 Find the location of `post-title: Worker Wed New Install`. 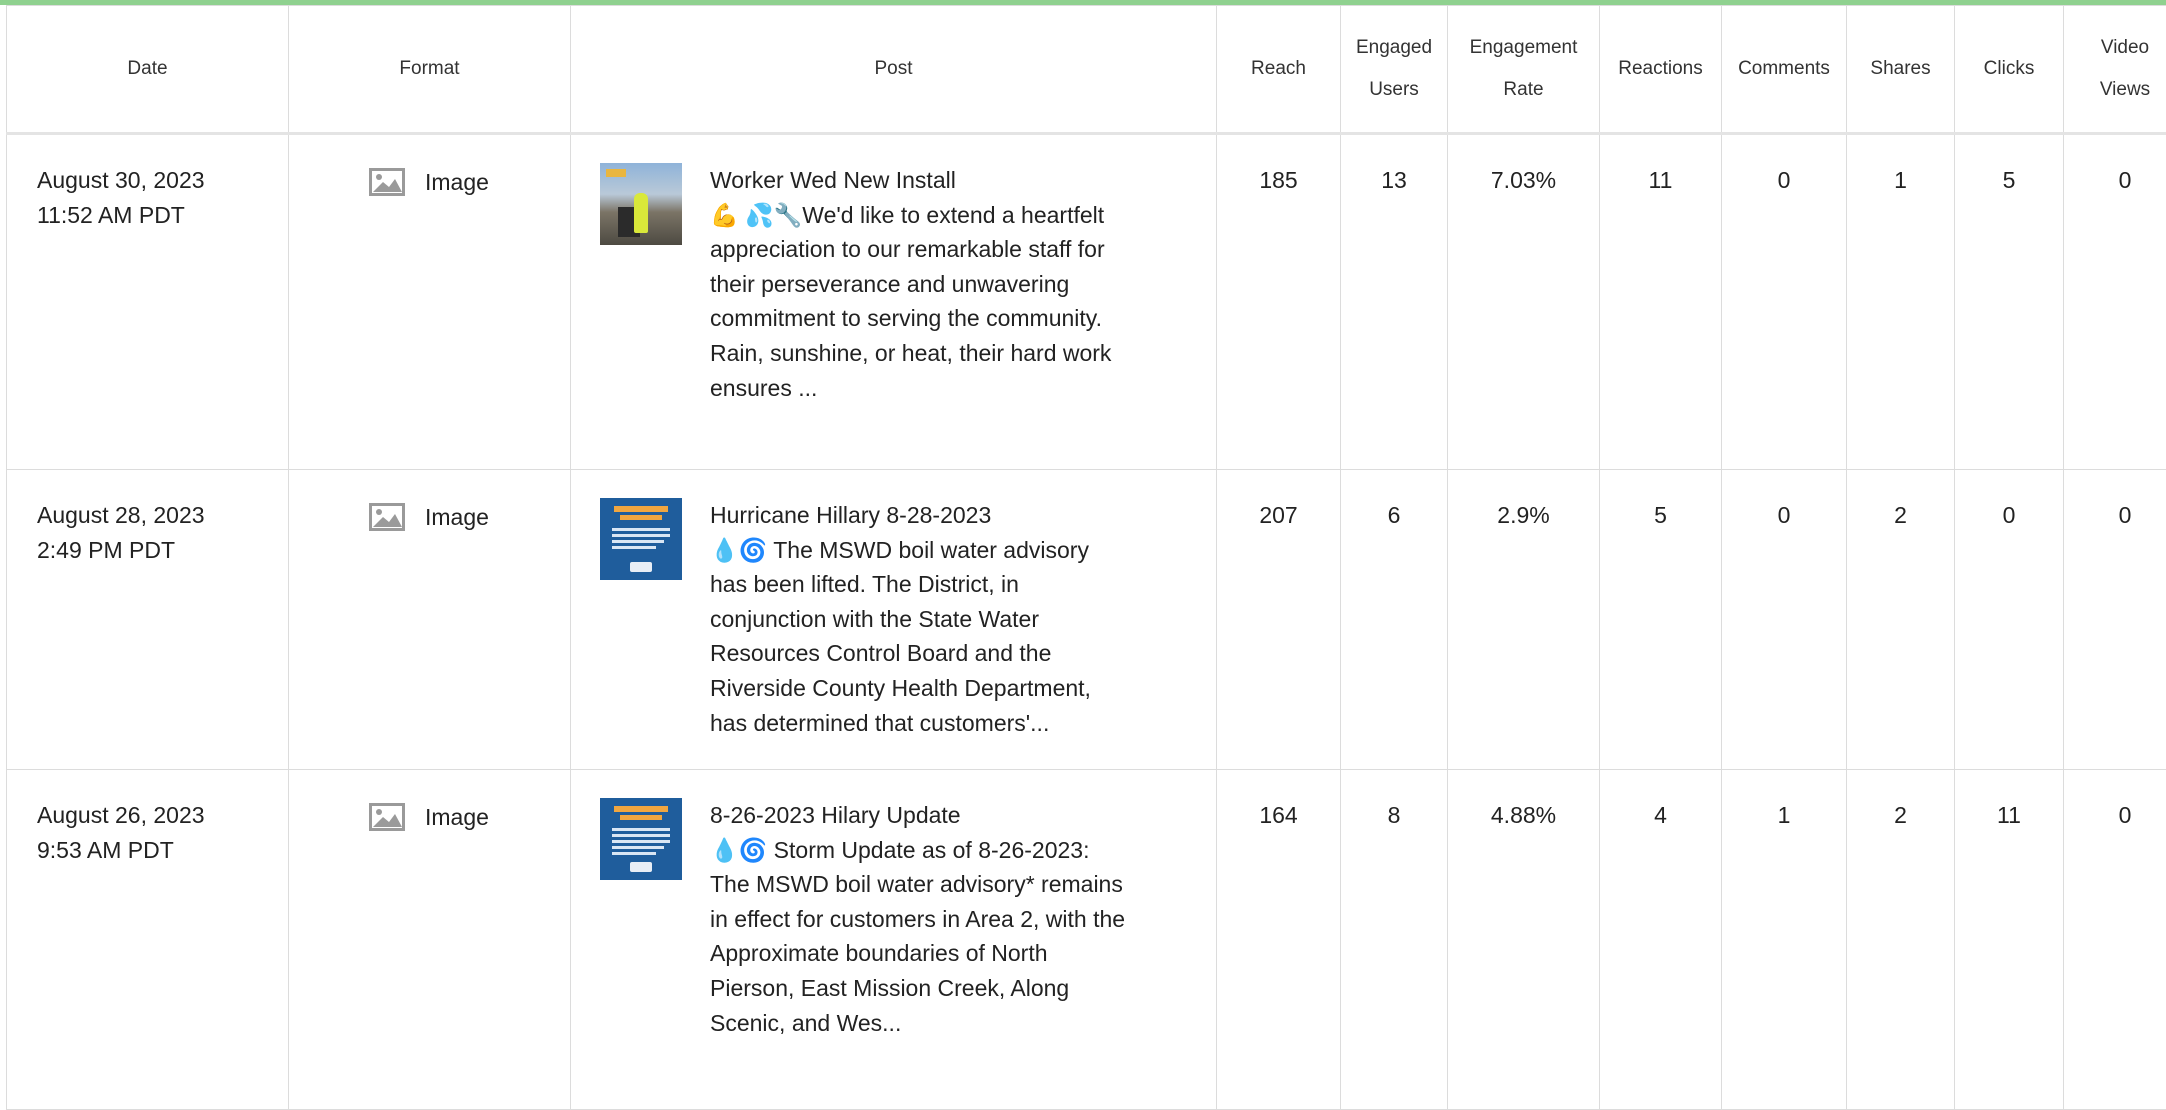

post-title: Worker Wed New Install is located at coordinates (920, 180).